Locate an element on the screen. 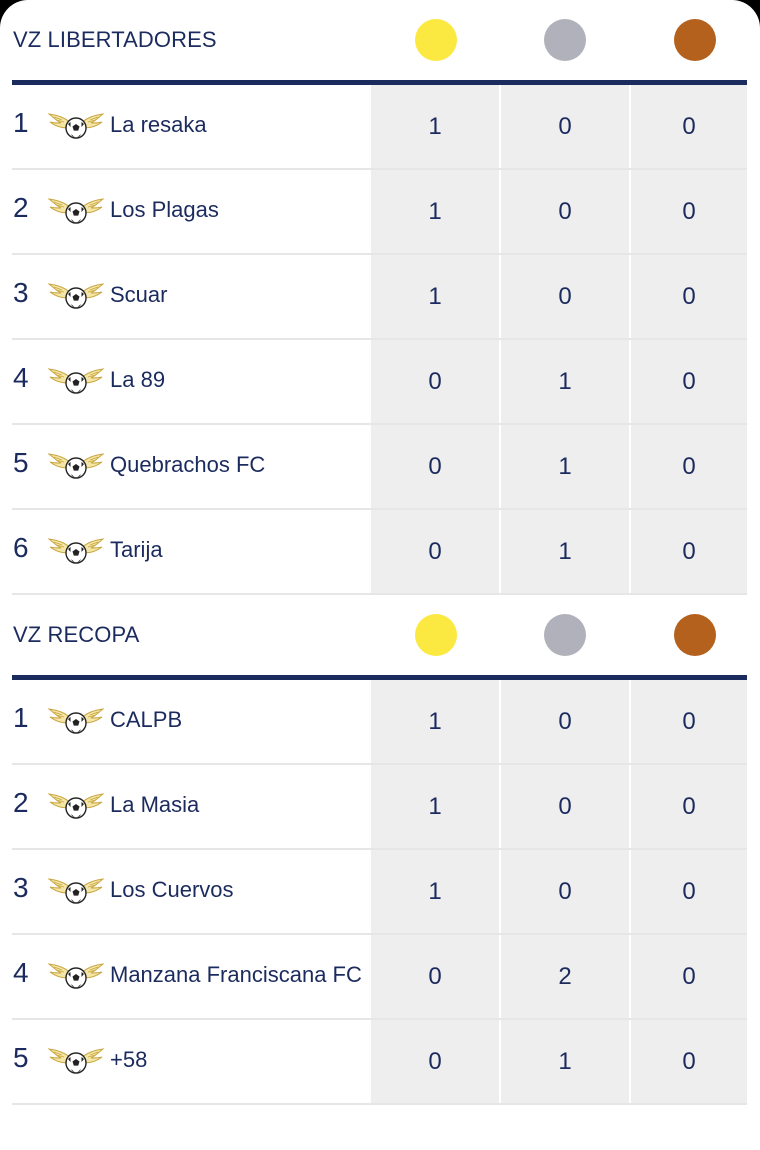 This screenshot has height=1150, width=760. team-name: Scuar is located at coordinates (138, 295).